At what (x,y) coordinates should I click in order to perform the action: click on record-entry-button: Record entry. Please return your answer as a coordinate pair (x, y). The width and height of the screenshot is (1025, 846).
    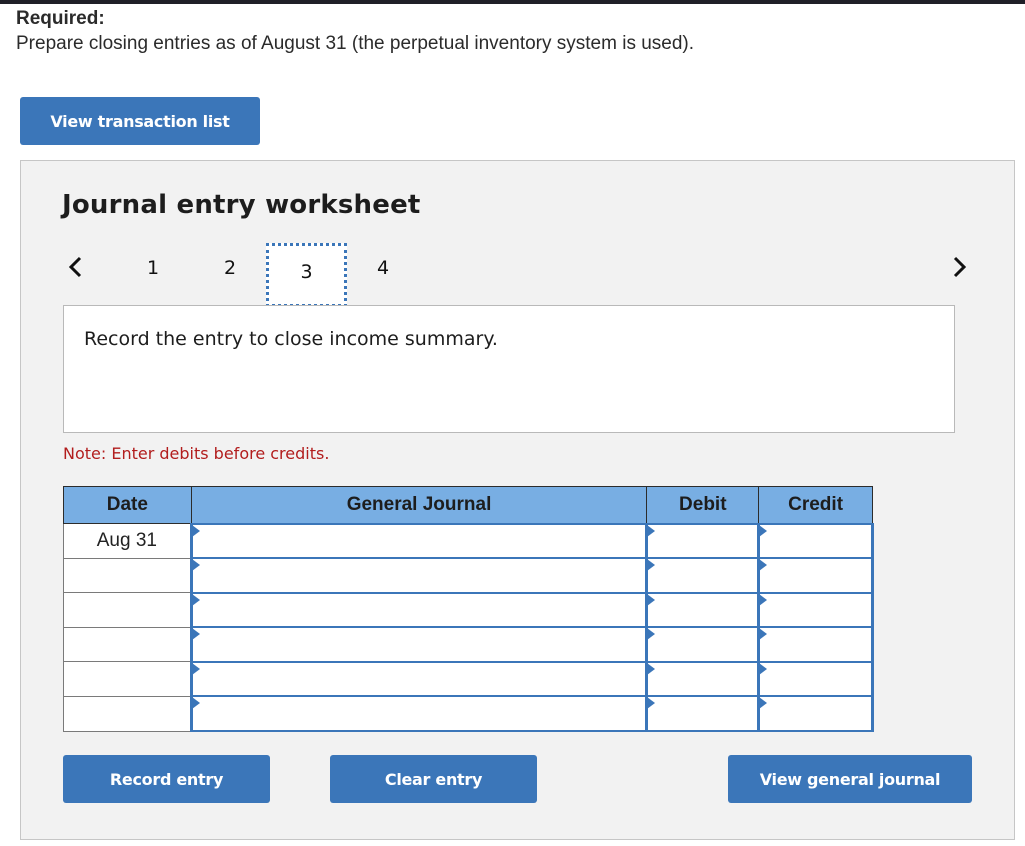
    Looking at the image, I should click on (166, 779).